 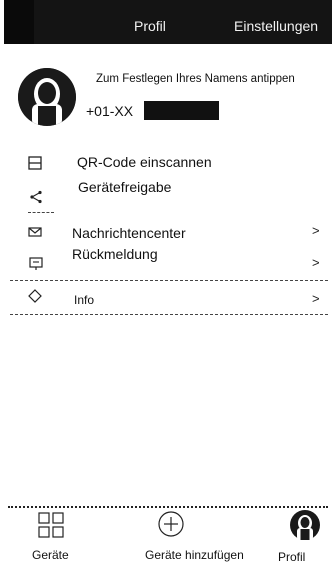 What do you see at coordinates (125, 187) in the screenshot?
I see `menu-label-share: Gerätefreigabe` at bounding box center [125, 187].